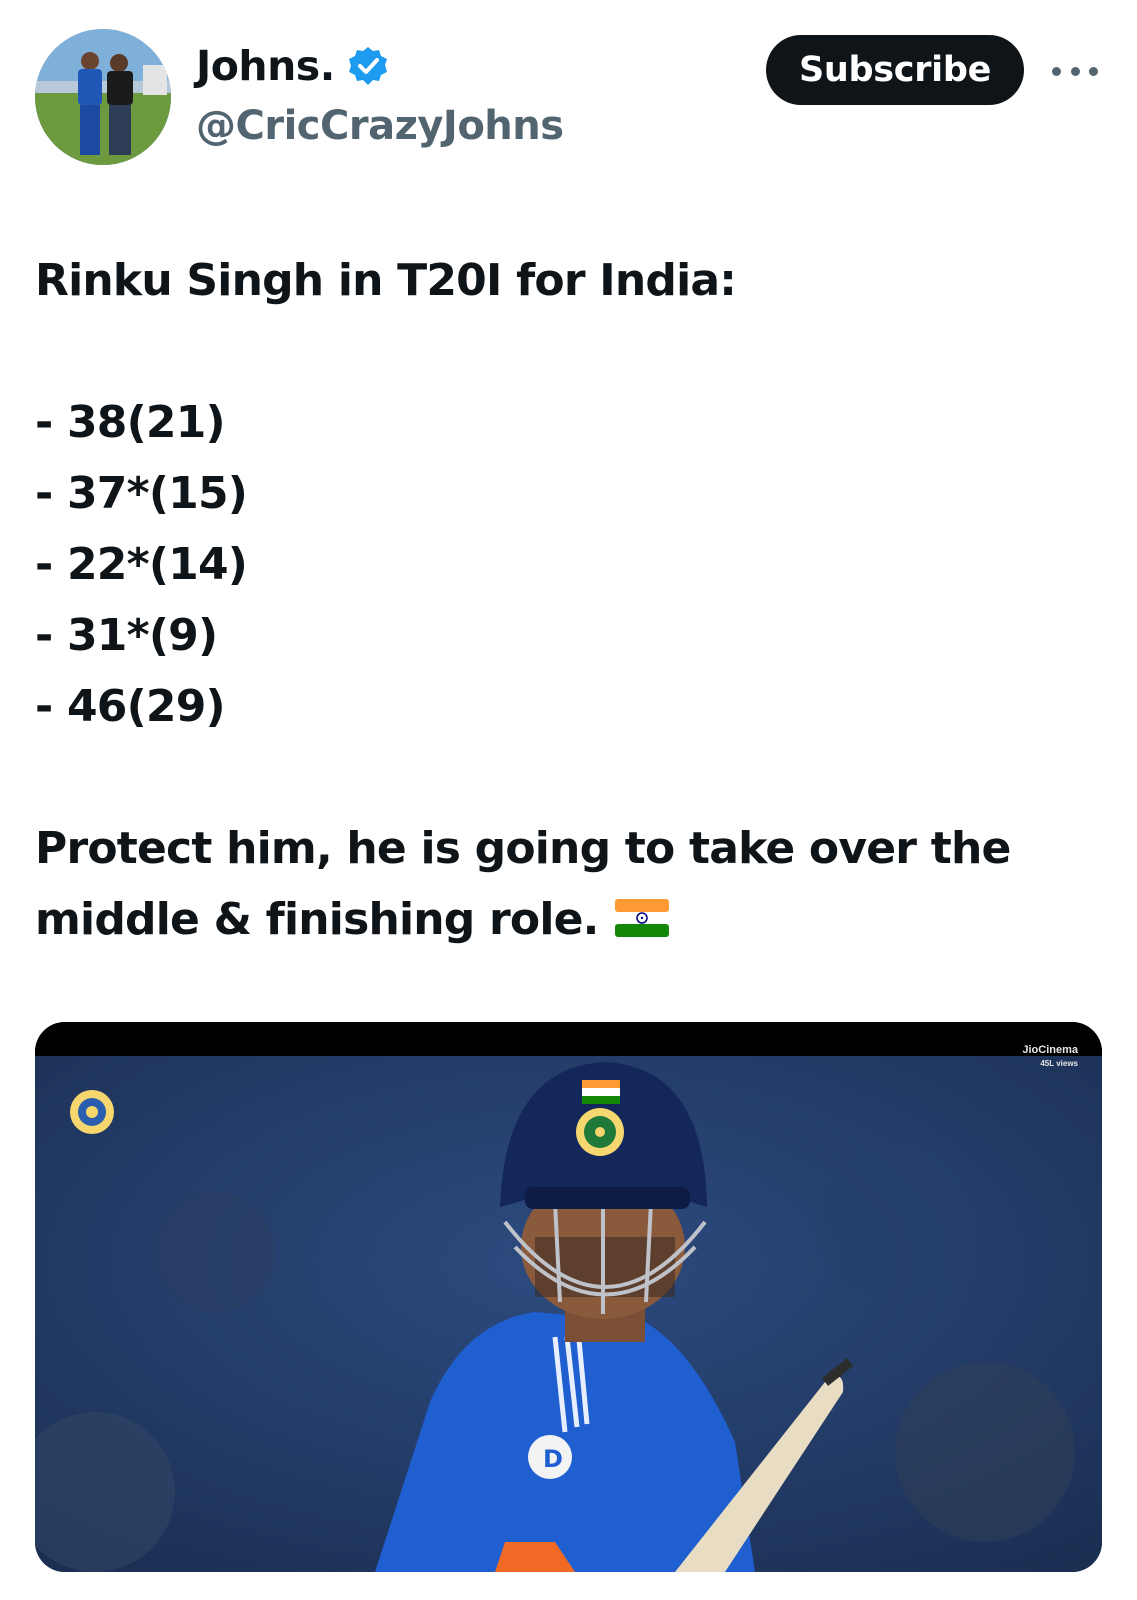 This screenshot has height=1600, width=1137. What do you see at coordinates (553, 1459) in the screenshot?
I see `svg-text: D` at bounding box center [553, 1459].